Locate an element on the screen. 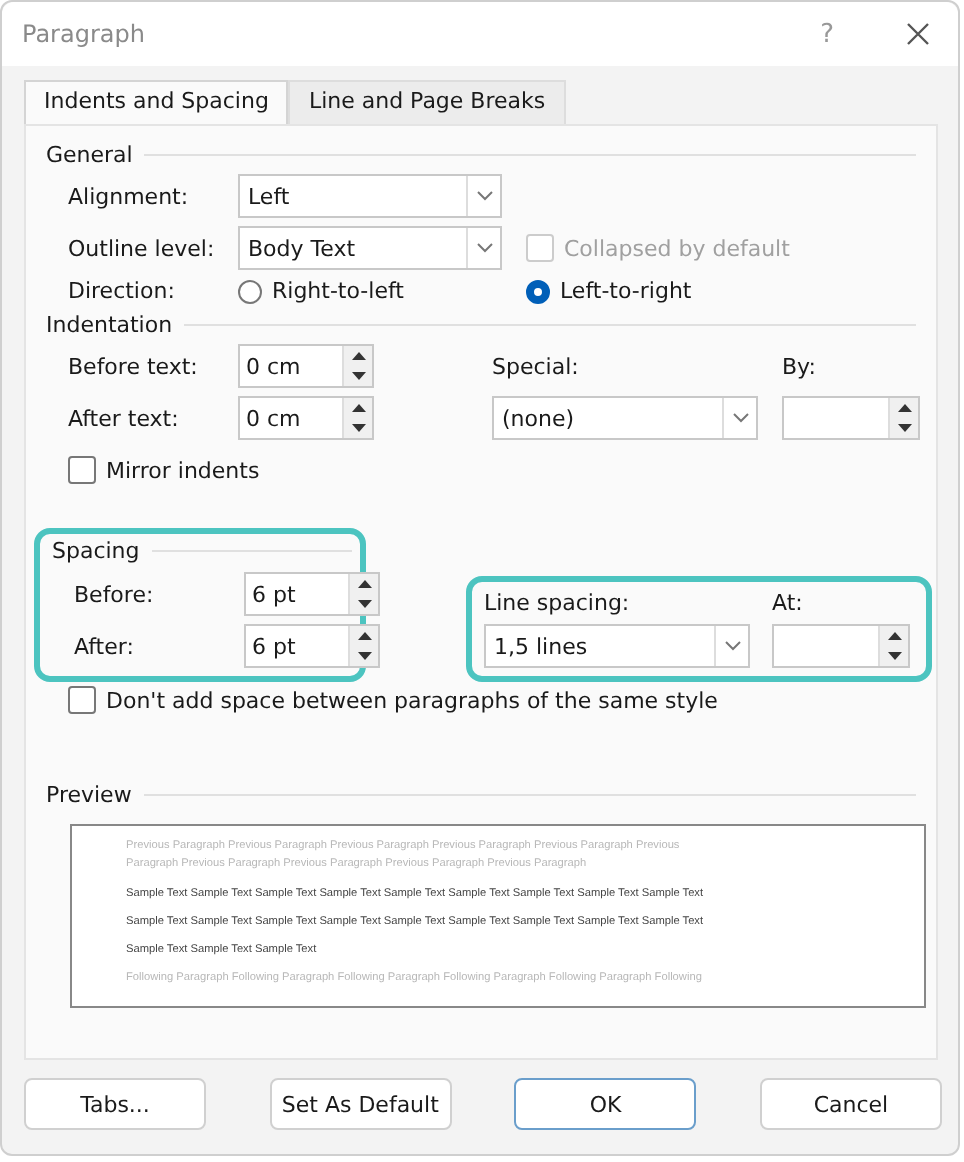  radio-label: Left-to-right is located at coordinates (626, 291).